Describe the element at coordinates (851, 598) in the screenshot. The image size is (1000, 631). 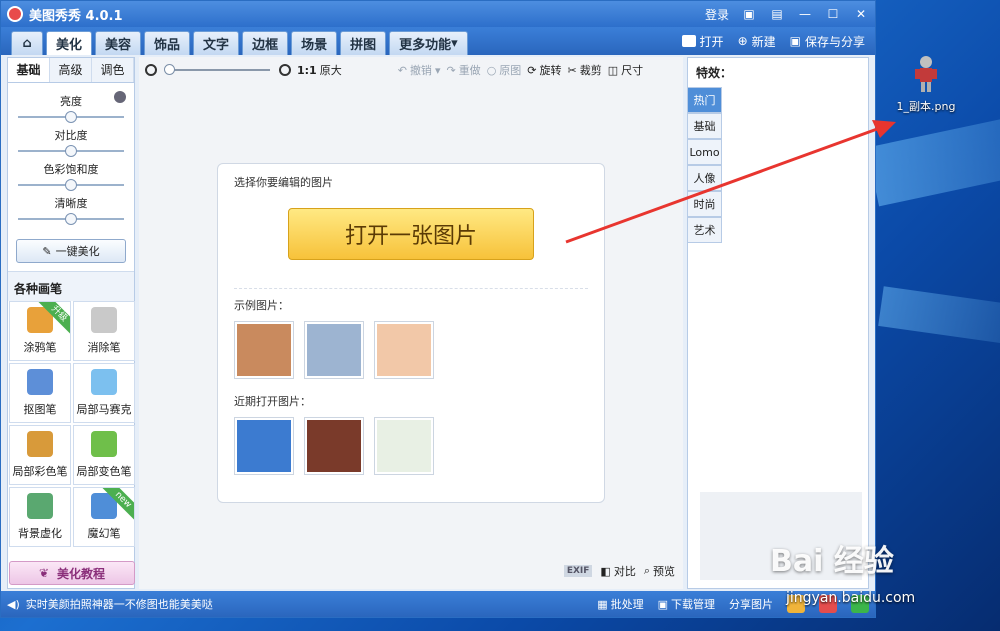
I see `watermark-url: jingyan.baidu.com` at that location.